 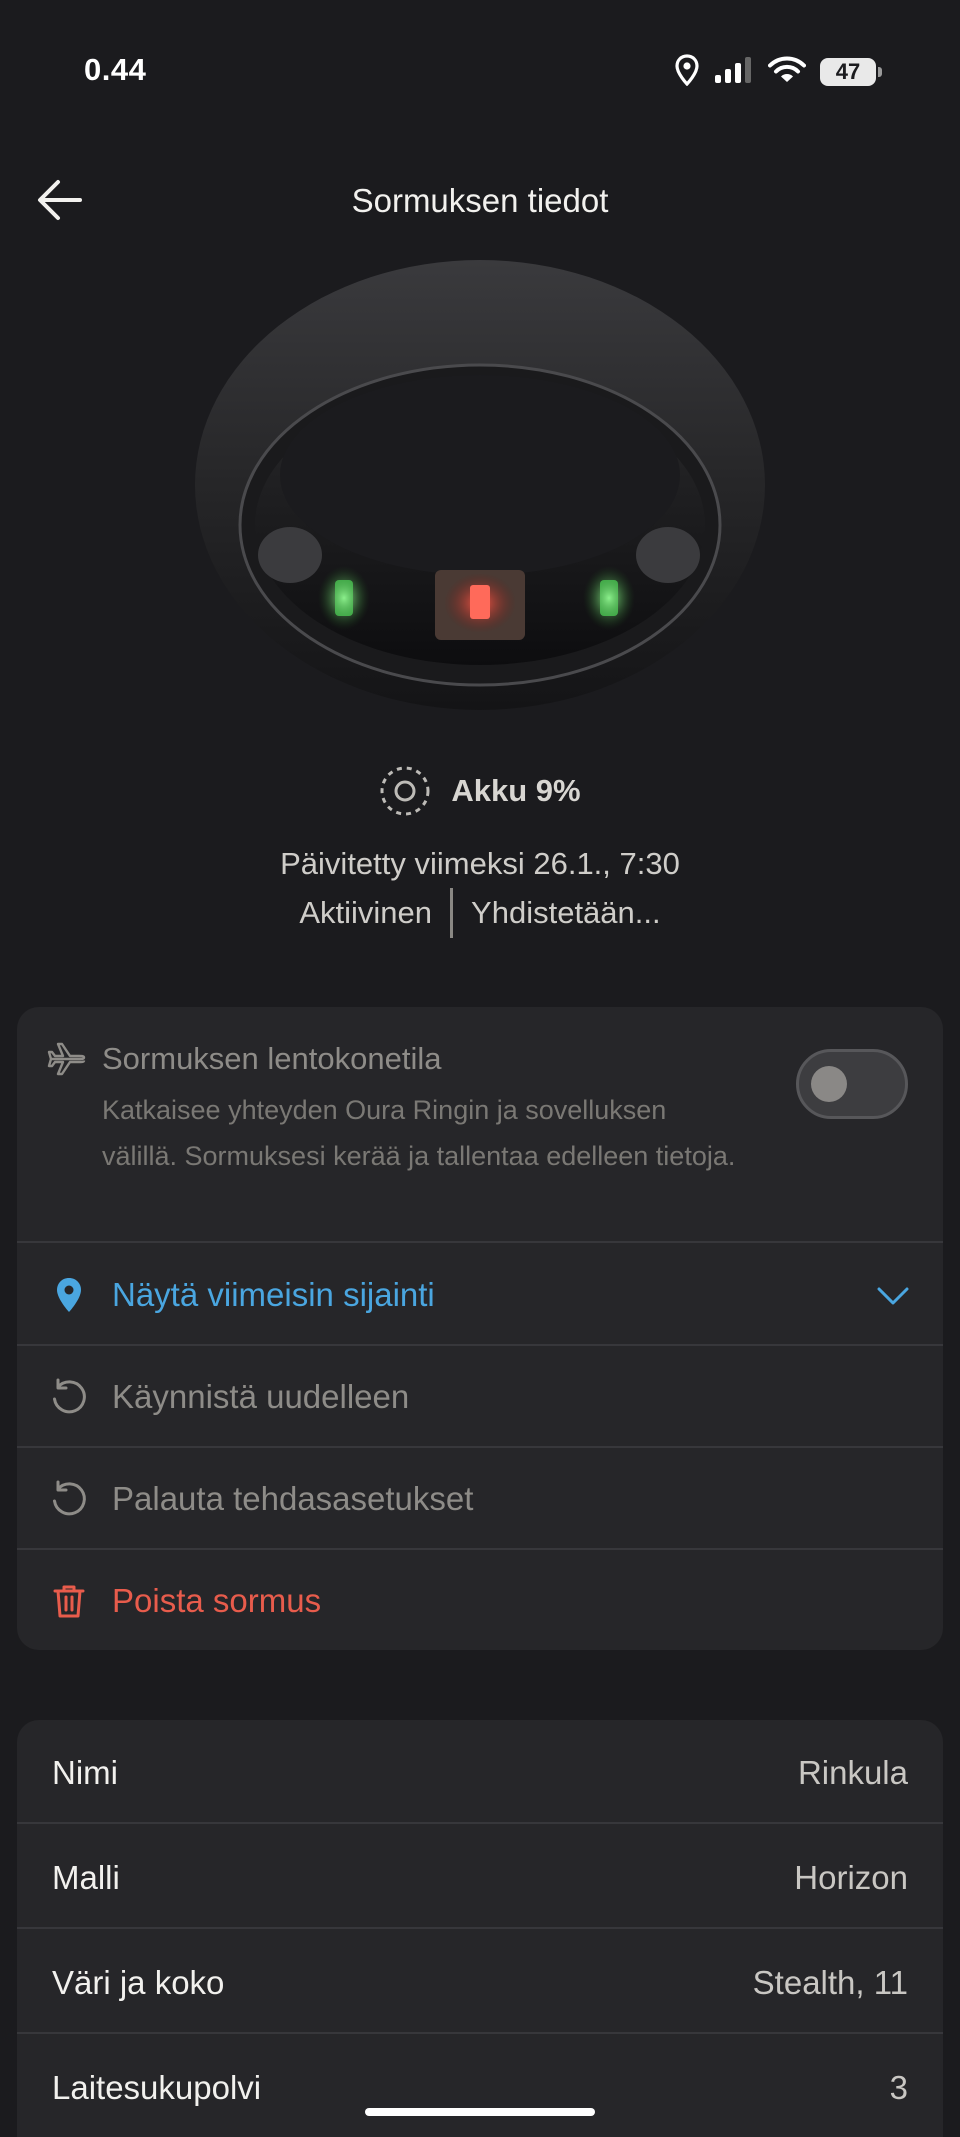 I want to click on info-value: 3, so click(x=898, y=2087).